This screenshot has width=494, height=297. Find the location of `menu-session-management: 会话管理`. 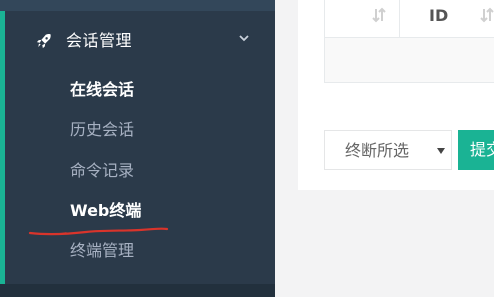

menu-session-management: 会话管理 is located at coordinates (140, 41).